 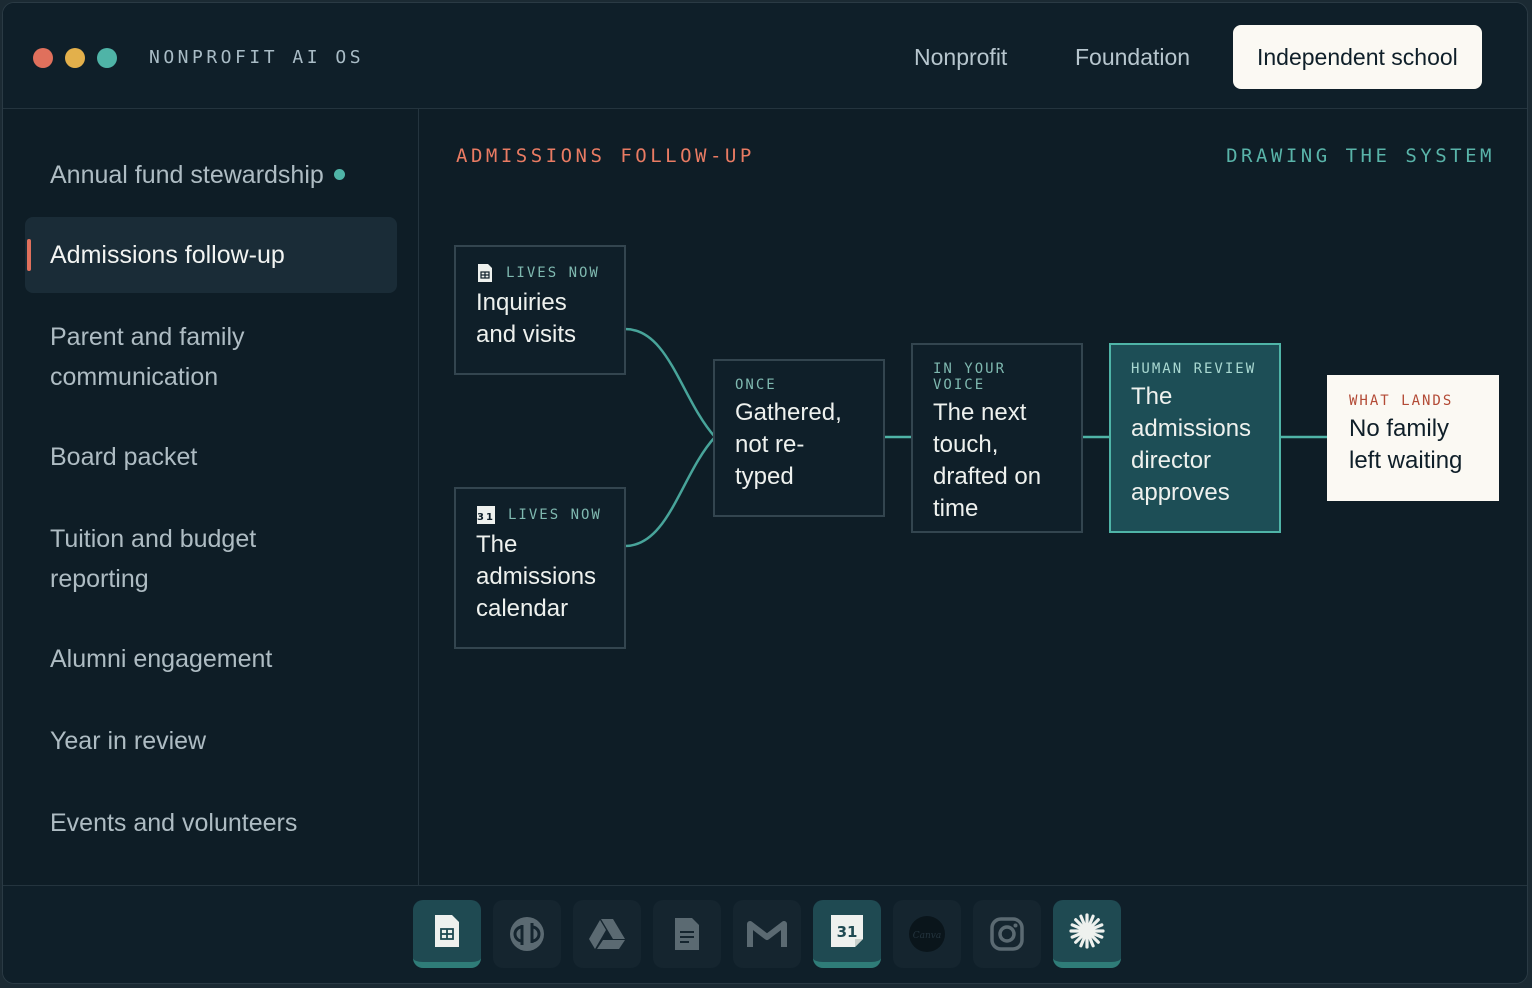 What do you see at coordinates (1087, 931) in the screenshot?
I see `claude-icon` at bounding box center [1087, 931].